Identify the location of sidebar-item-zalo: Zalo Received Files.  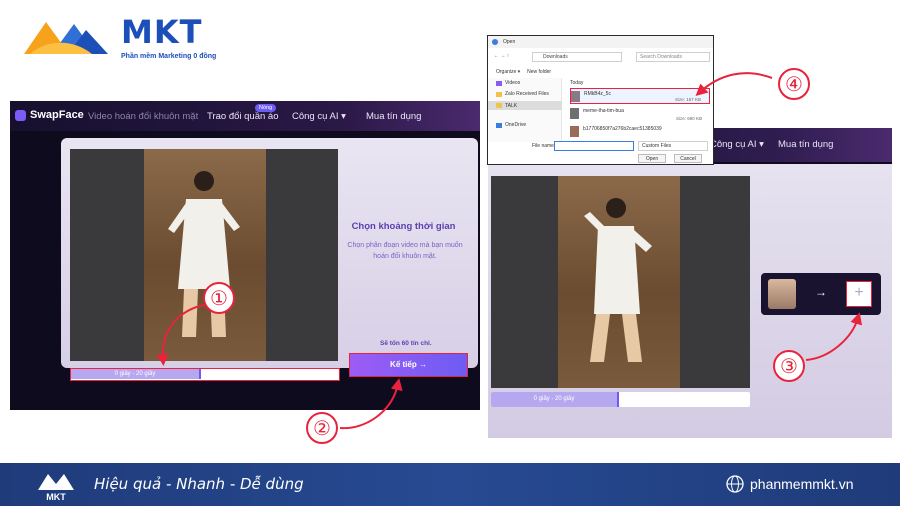
(522, 94).